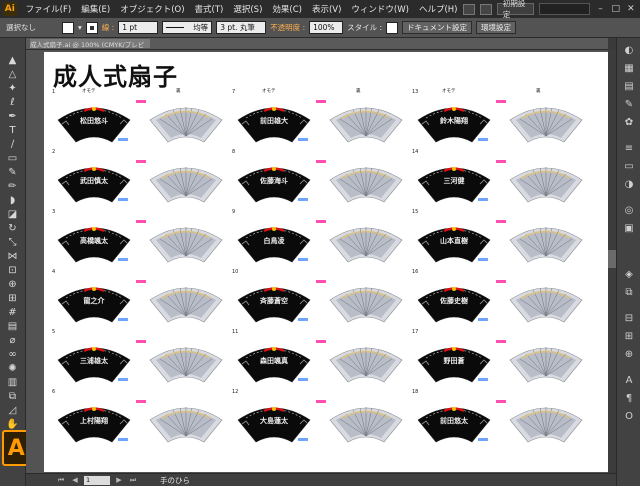 The width and height of the screenshot is (640, 486). Describe the element at coordinates (187, 27) in the screenshot. I see `variable-width-profile: 均等` at that location.